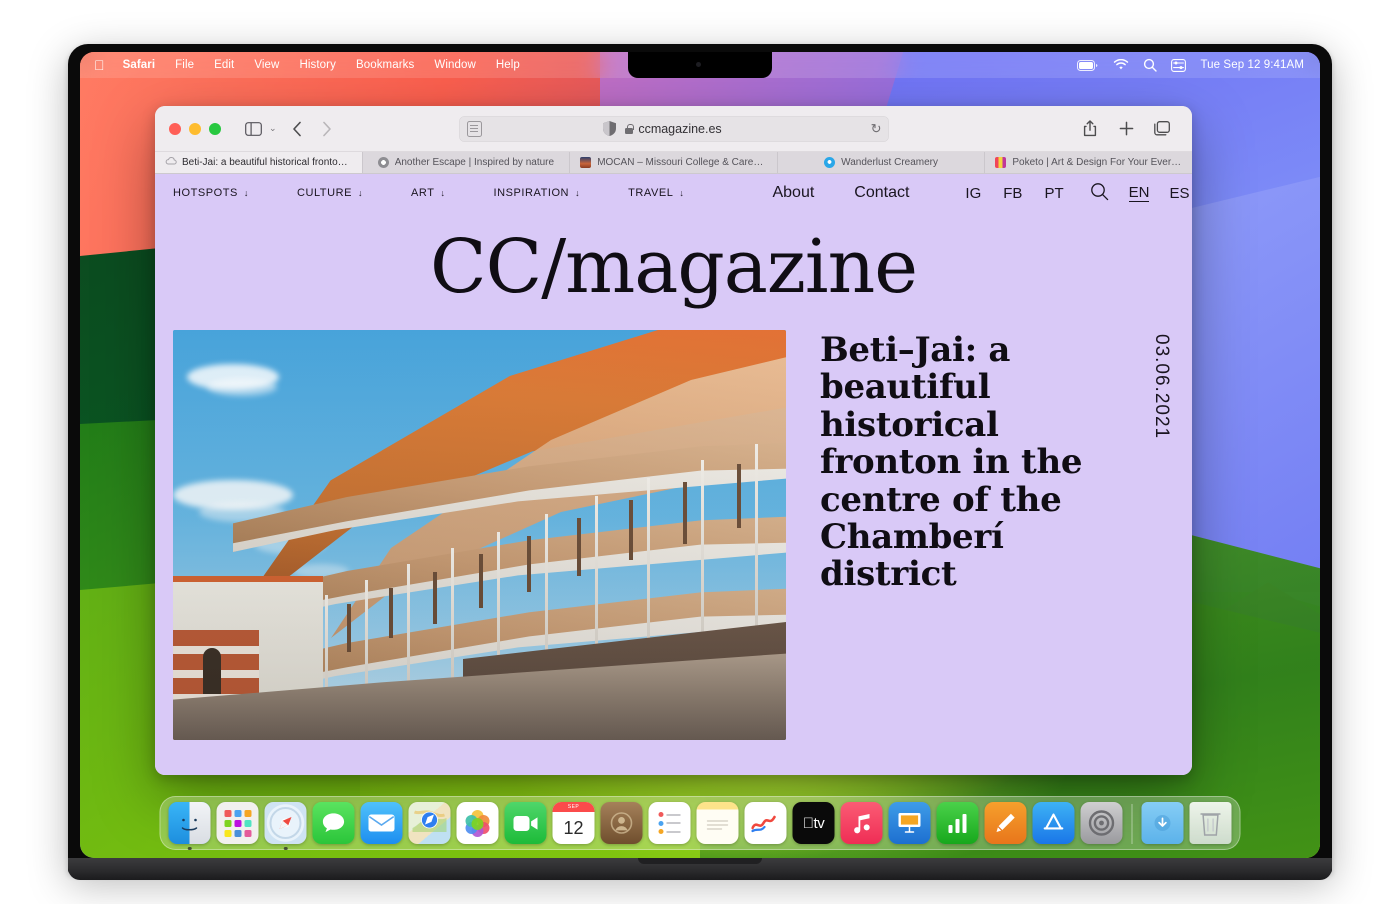  Describe the element at coordinates (1139, 193) in the screenshot. I see `nav-lang-en: EN` at that location.